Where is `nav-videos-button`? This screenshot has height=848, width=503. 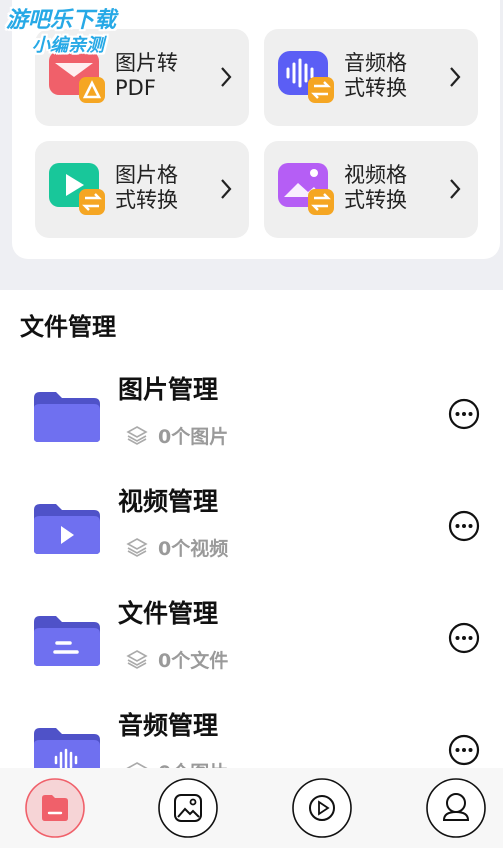 nav-videos-button is located at coordinates (322, 808).